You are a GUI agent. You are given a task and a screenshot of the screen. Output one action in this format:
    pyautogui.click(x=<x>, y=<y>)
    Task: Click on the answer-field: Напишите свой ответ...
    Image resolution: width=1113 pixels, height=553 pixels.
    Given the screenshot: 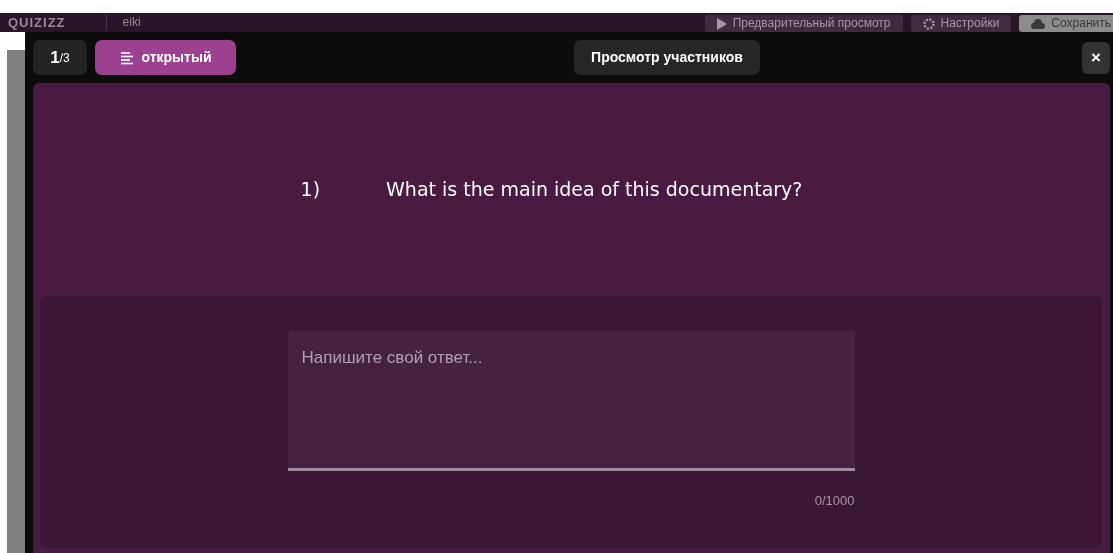 What is the action you would take?
    pyautogui.click(x=571, y=401)
    